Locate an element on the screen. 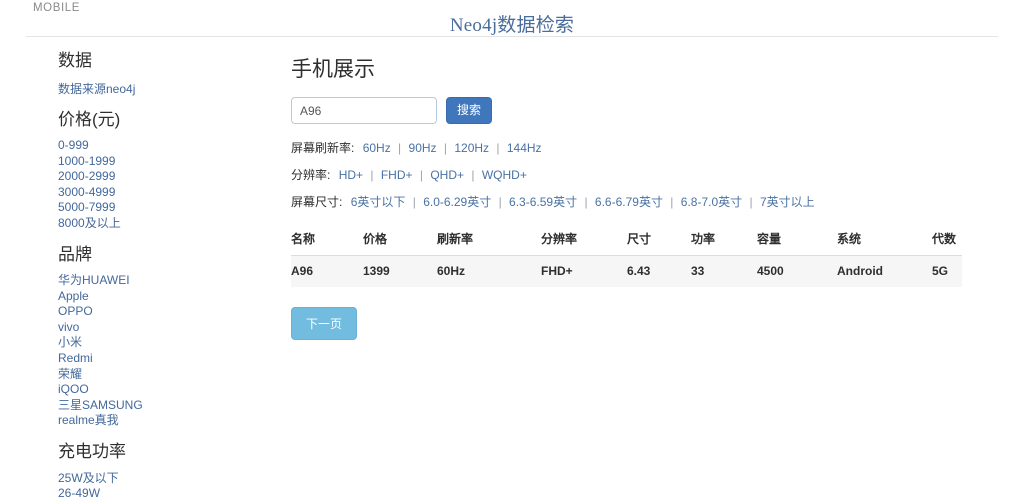  list-item: 26-49W is located at coordinates (158, 494).